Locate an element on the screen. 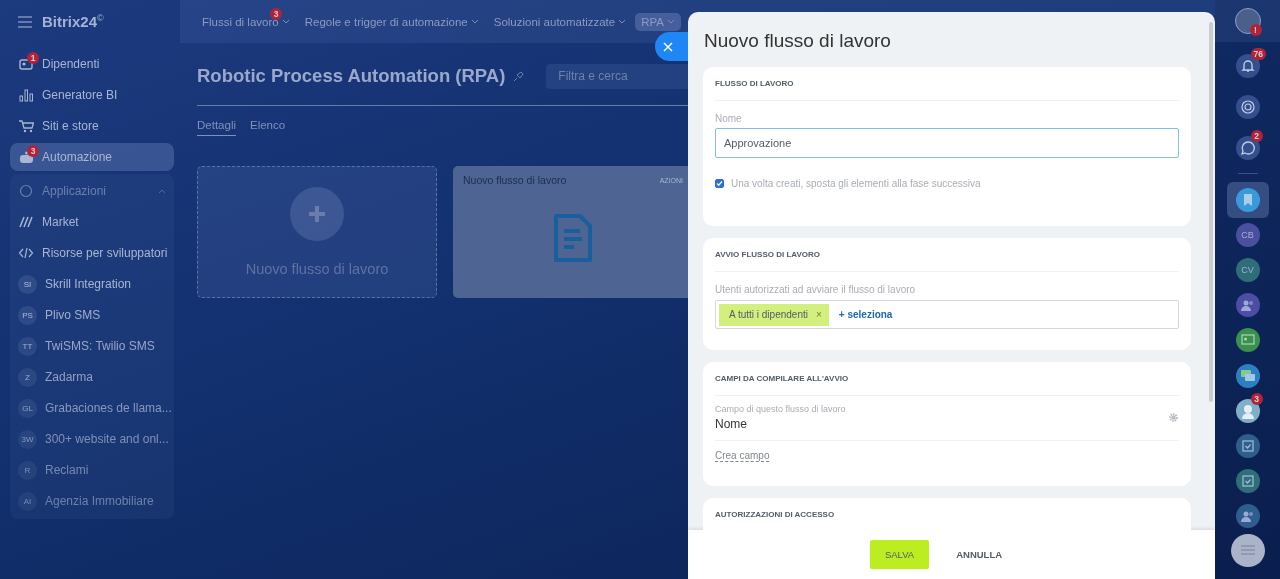  cancel-button: ANNULLA is located at coordinates (979, 554).